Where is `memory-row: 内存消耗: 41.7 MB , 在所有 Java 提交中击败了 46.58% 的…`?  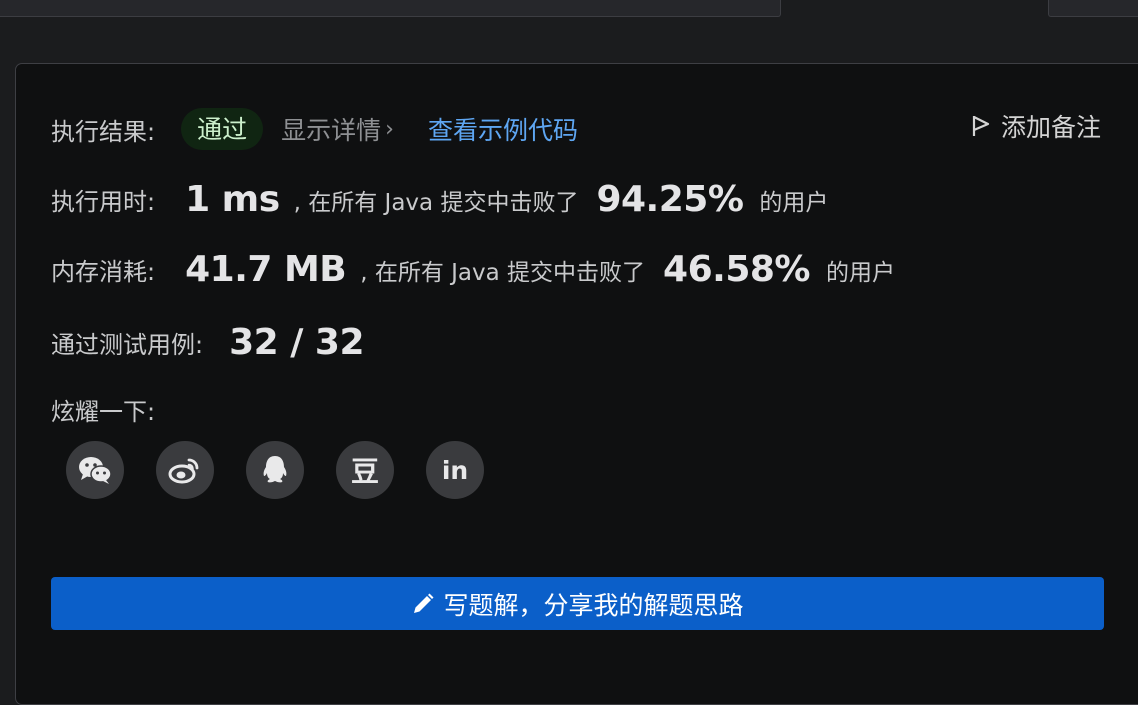
memory-row: 内存消耗: 41.7 MB , 在所有 Java 提交中击败了 46.58% 的… is located at coordinates (473, 269).